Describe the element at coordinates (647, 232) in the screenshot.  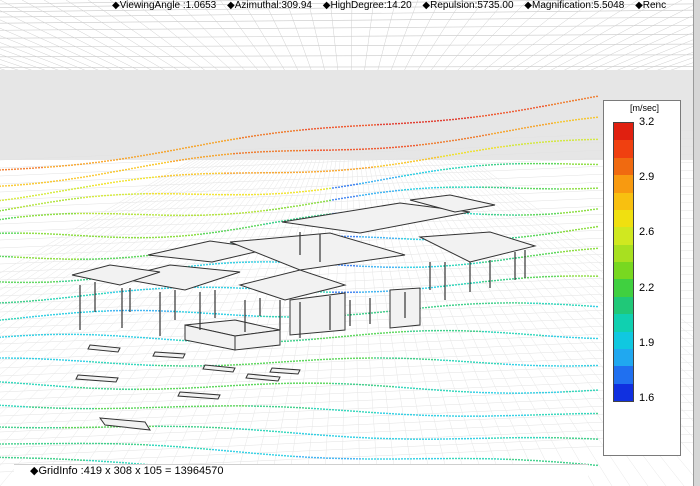
I see `legend-tick: 2.6` at that location.